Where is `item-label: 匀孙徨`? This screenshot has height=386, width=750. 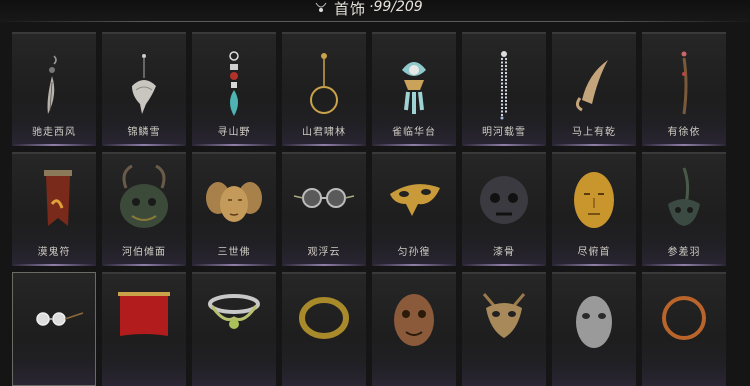 item-label: 匀孙徨 is located at coordinates (414, 252).